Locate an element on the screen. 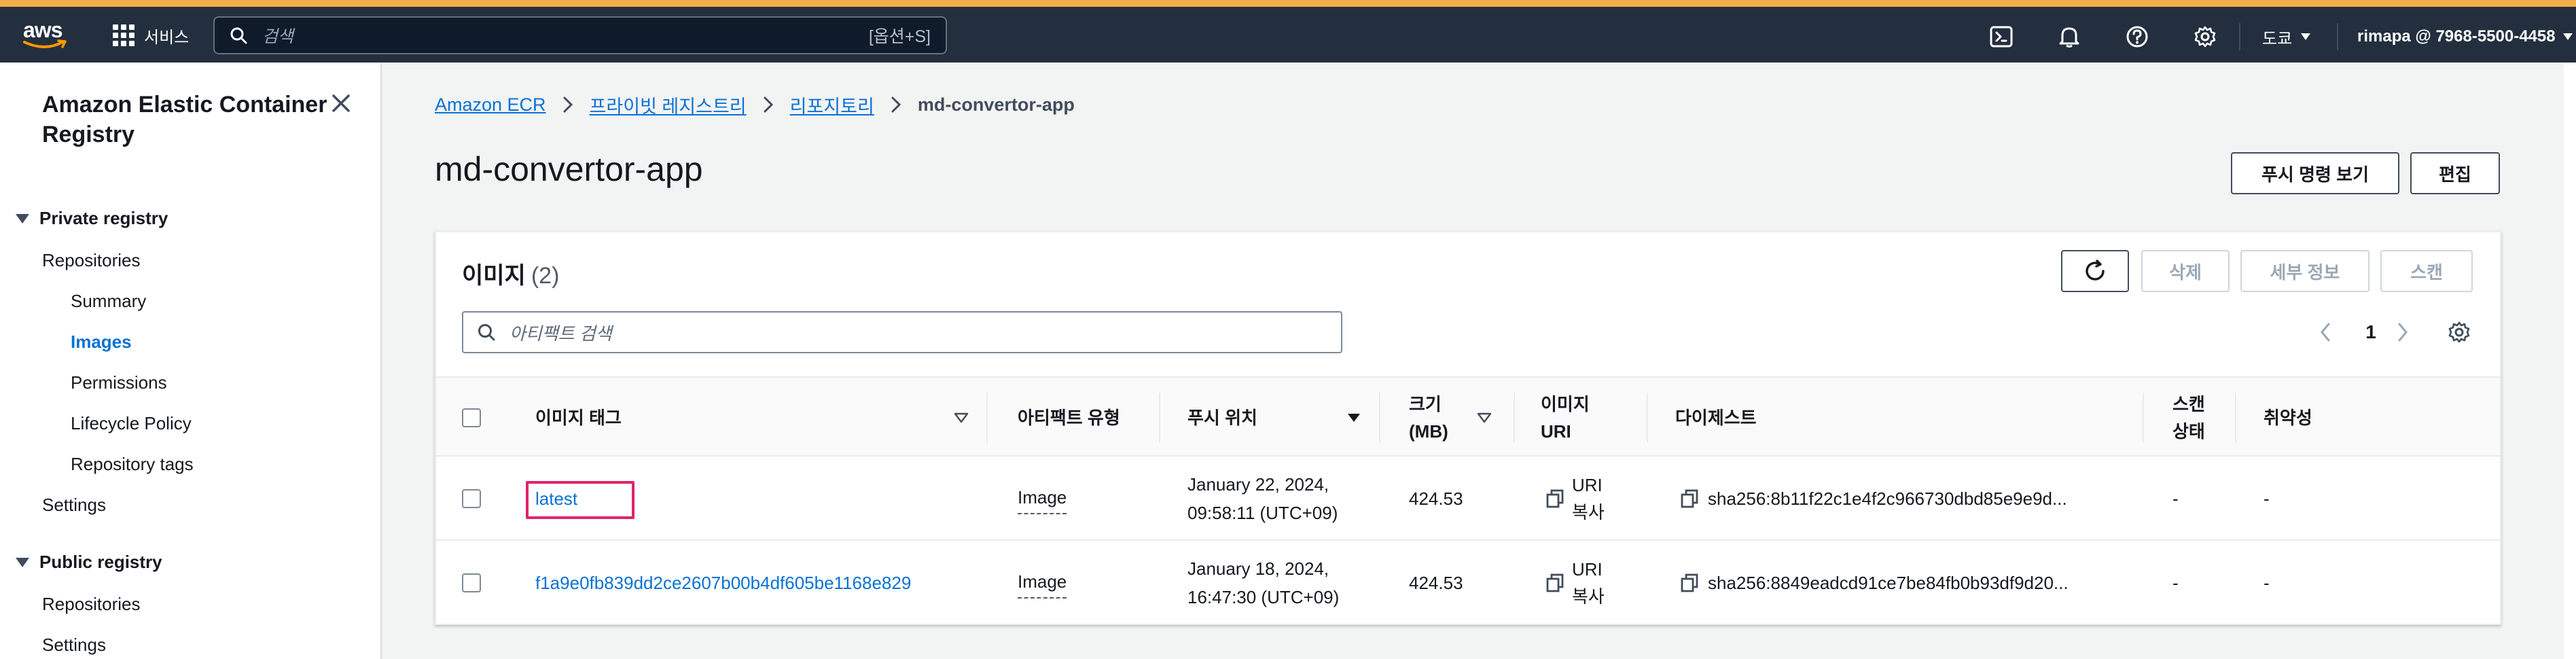 This screenshot has width=2576, height=659. sidebar-item-permissions: Permissions is located at coordinates (119, 382).